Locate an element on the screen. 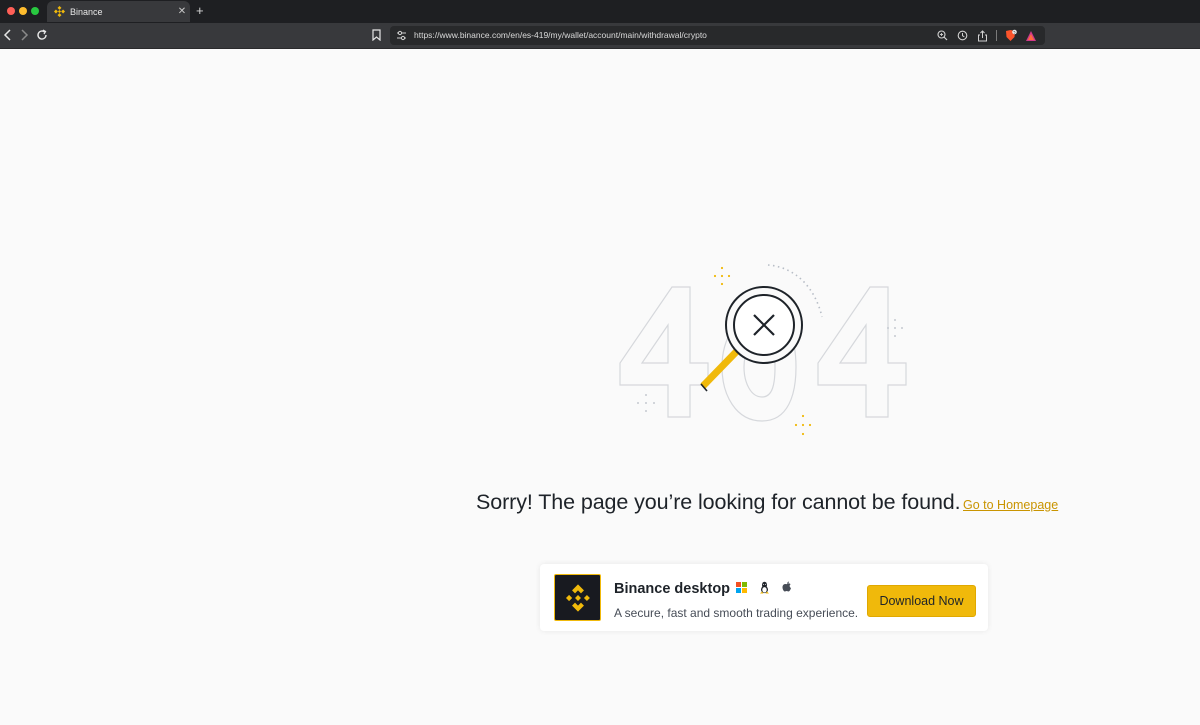  forward-button is located at coordinates (24, 35).